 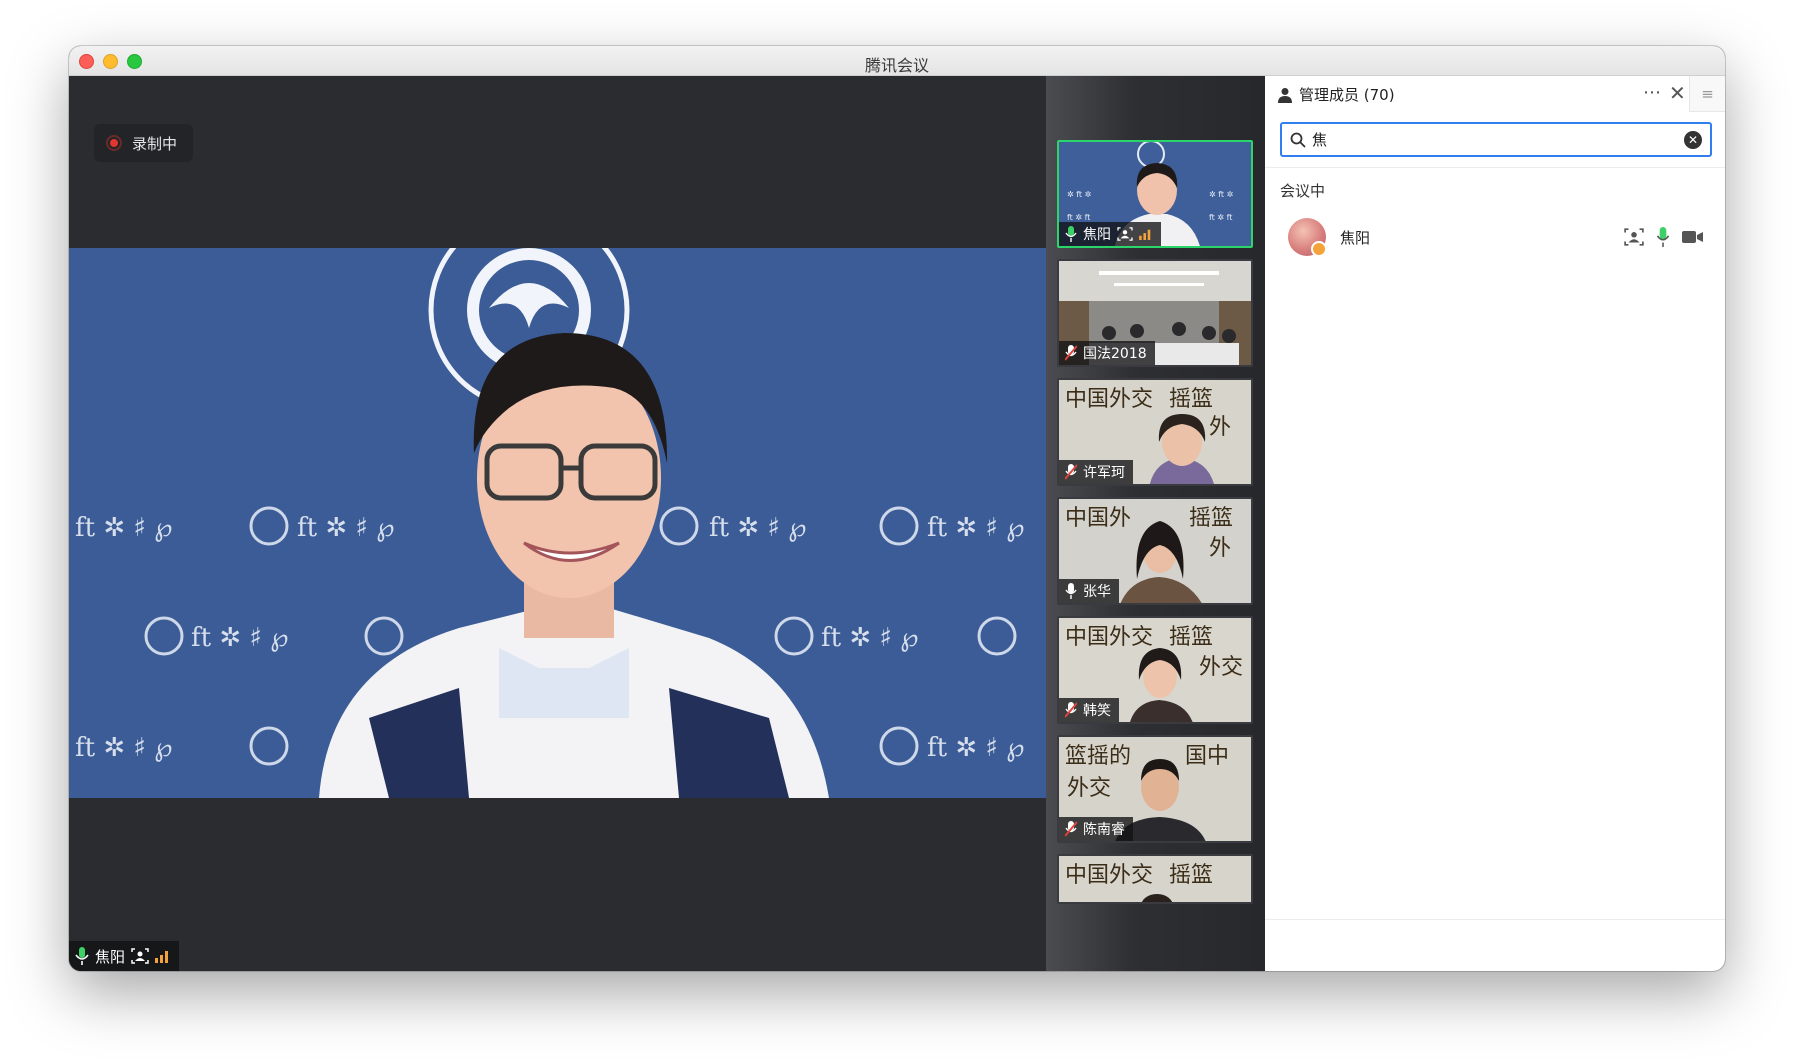 What do you see at coordinates (1707, 94) in the screenshot?
I see `menu-icon: ≡` at bounding box center [1707, 94].